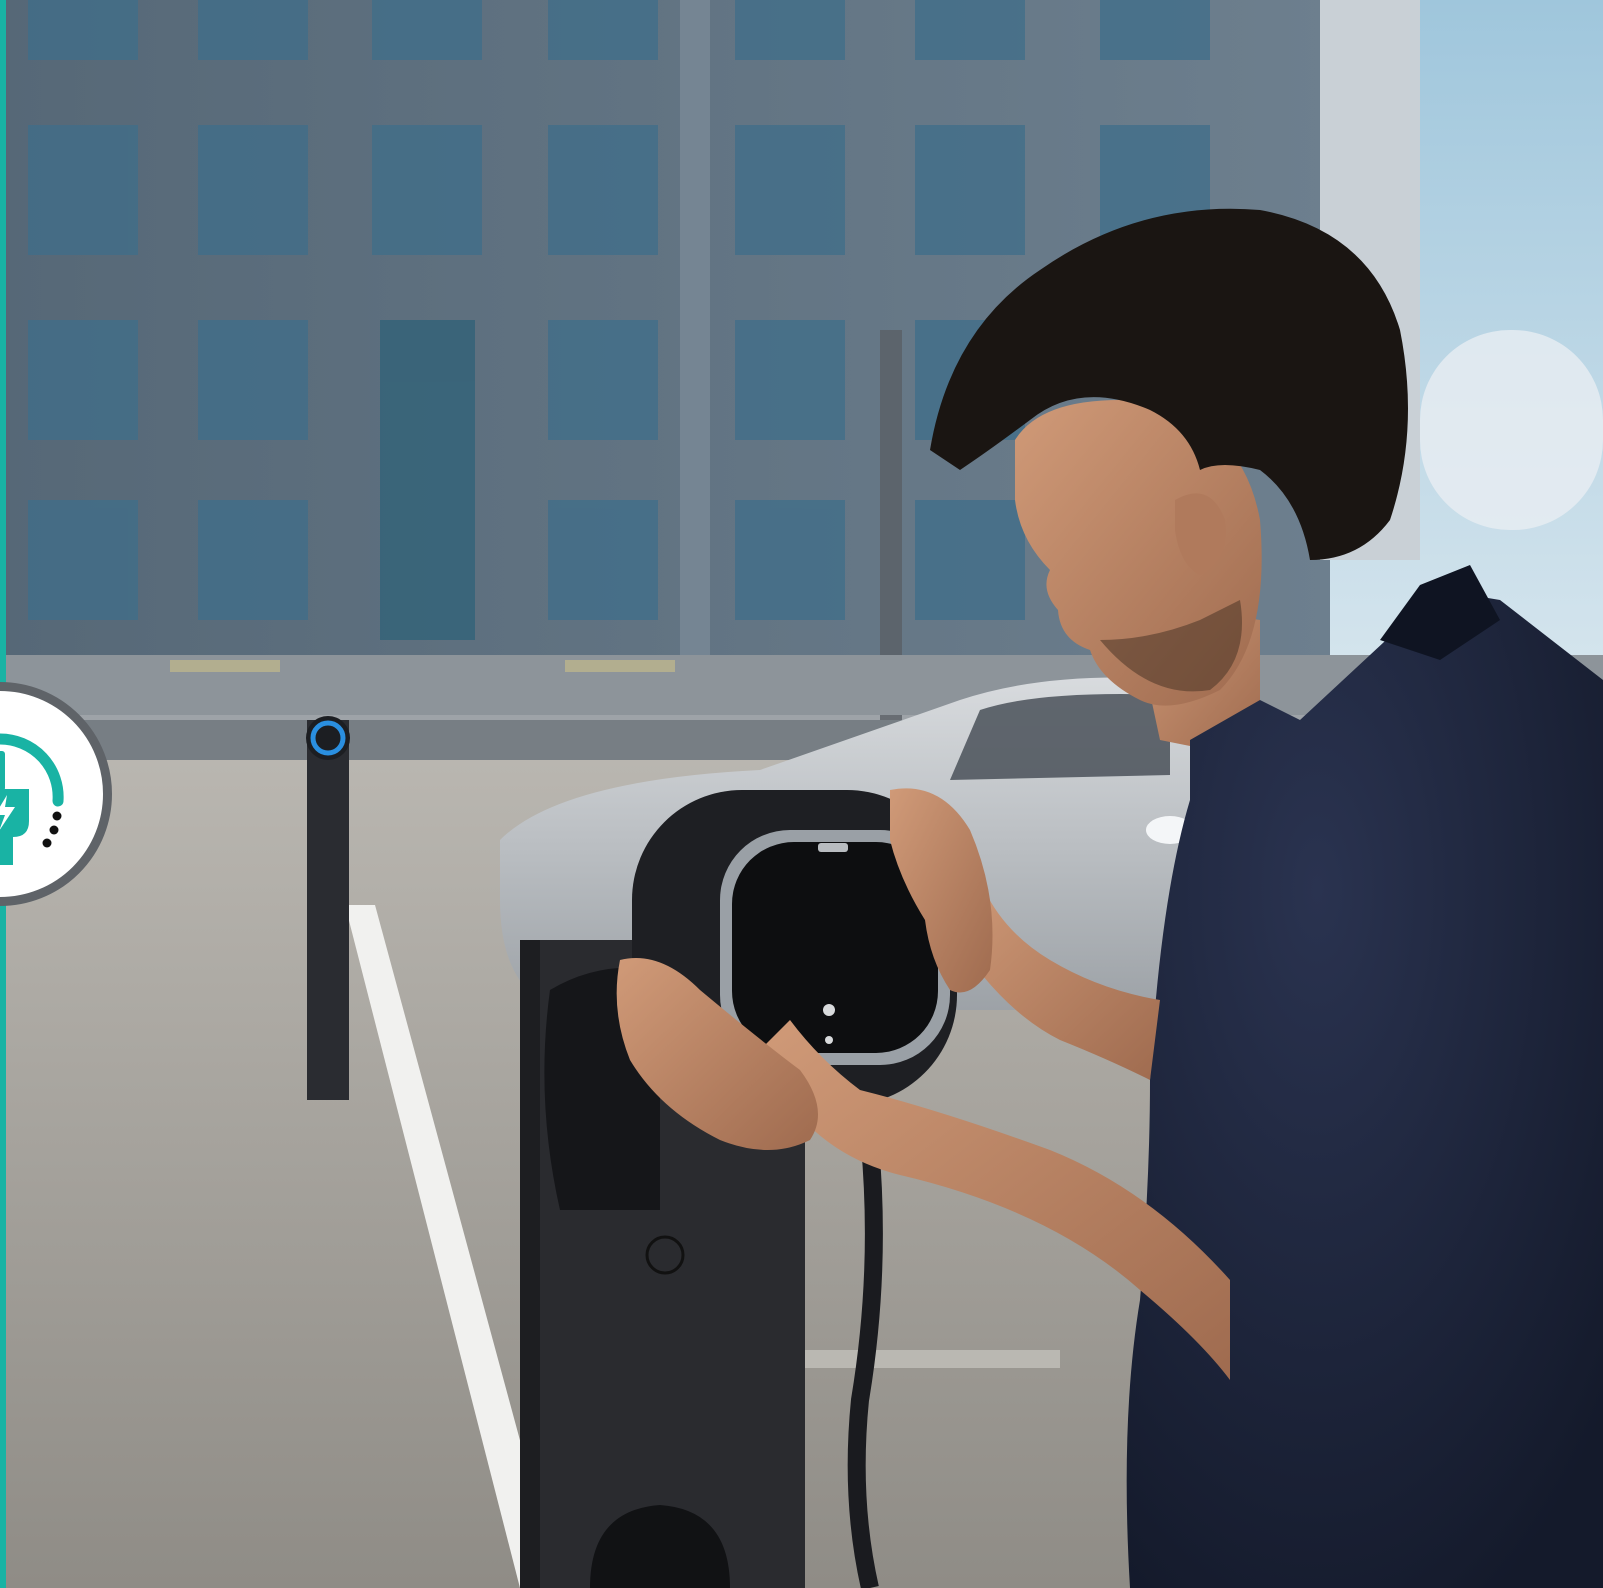  What do you see at coordinates (695, 330) in the screenshot?
I see `pole-background` at bounding box center [695, 330].